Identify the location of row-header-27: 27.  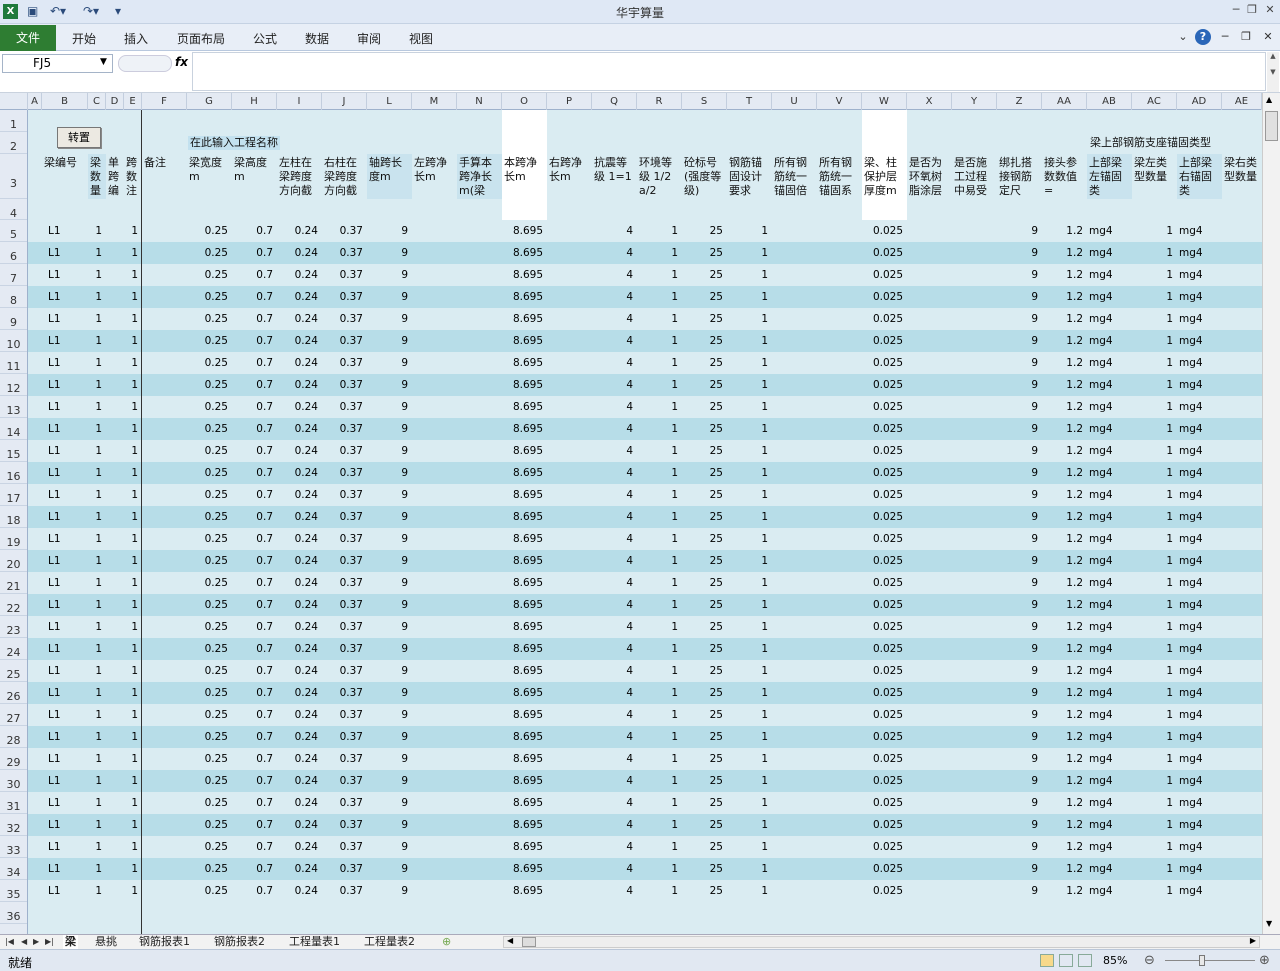
(13, 715).